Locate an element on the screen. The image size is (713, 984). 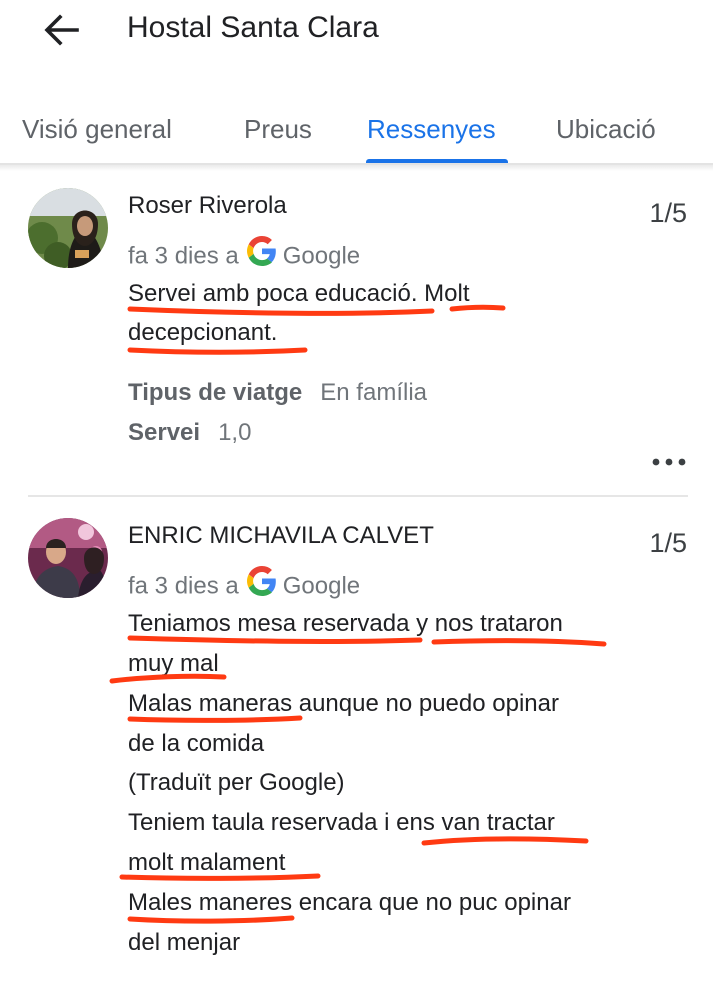
tab-bar: Visió general Preus Ressenyes Ubicació is located at coordinates (356, 135).